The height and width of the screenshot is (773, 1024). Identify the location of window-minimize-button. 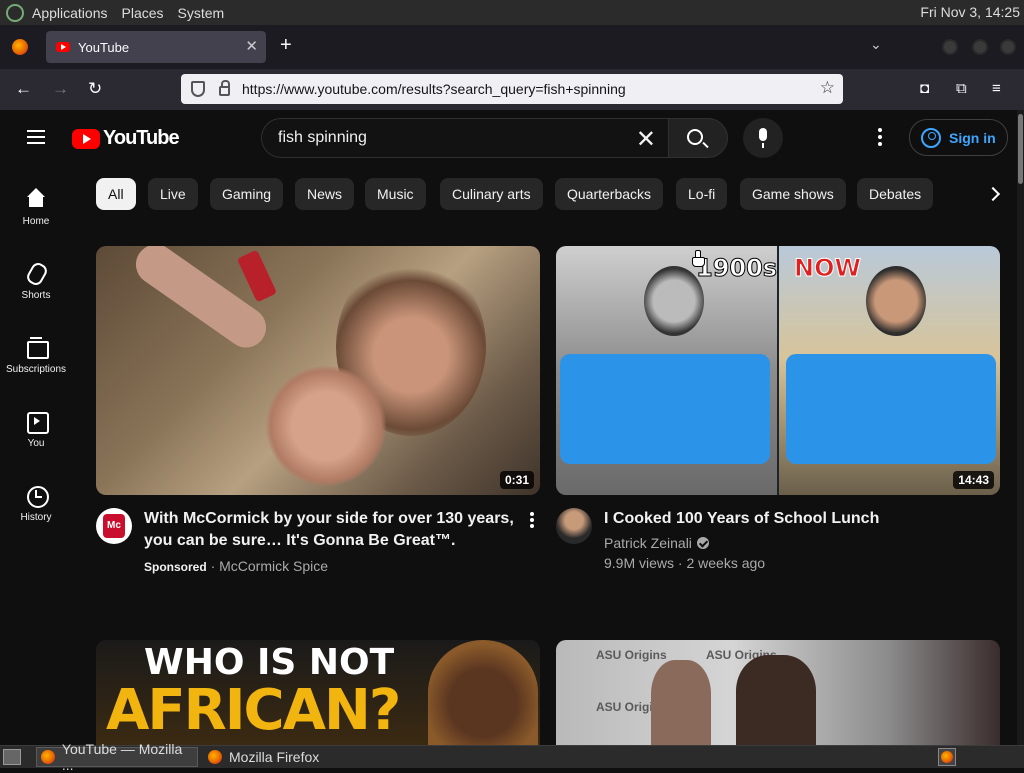
(950, 47).